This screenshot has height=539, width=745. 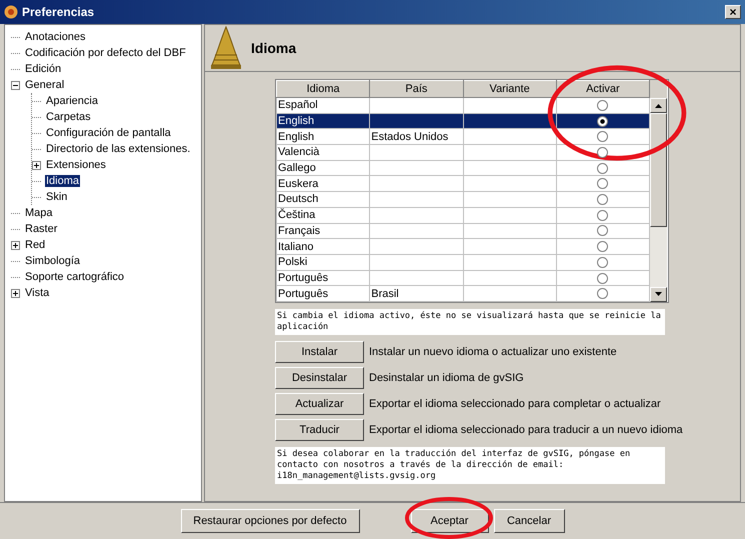 I want to click on column-header: Activar, so click(x=603, y=89).